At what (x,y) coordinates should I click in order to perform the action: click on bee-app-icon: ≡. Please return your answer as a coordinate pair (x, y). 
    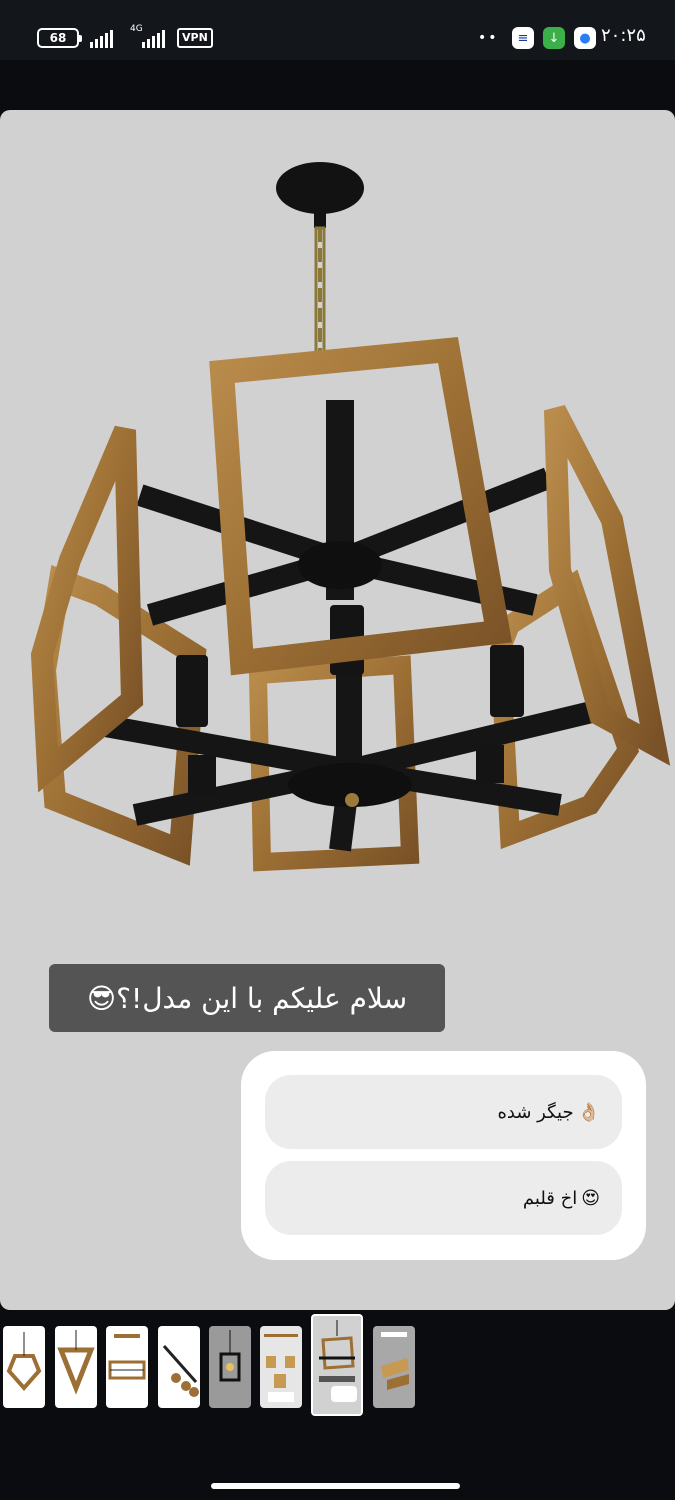
    Looking at the image, I should click on (523, 38).